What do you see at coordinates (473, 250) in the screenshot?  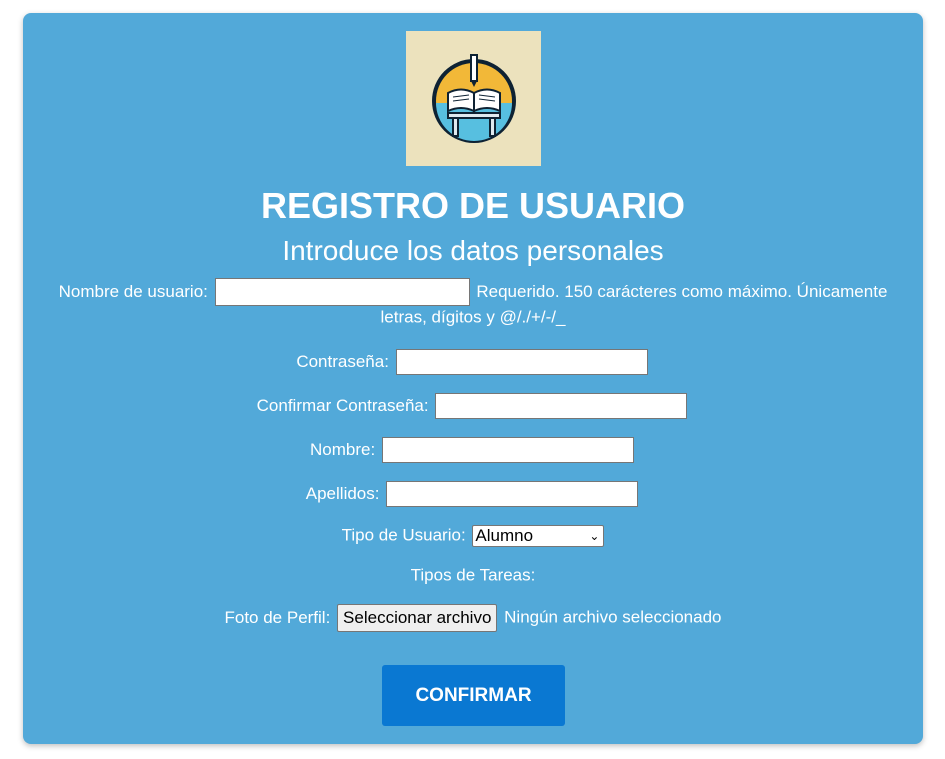 I see `page-subtitle: Introduce los datos personales` at bounding box center [473, 250].